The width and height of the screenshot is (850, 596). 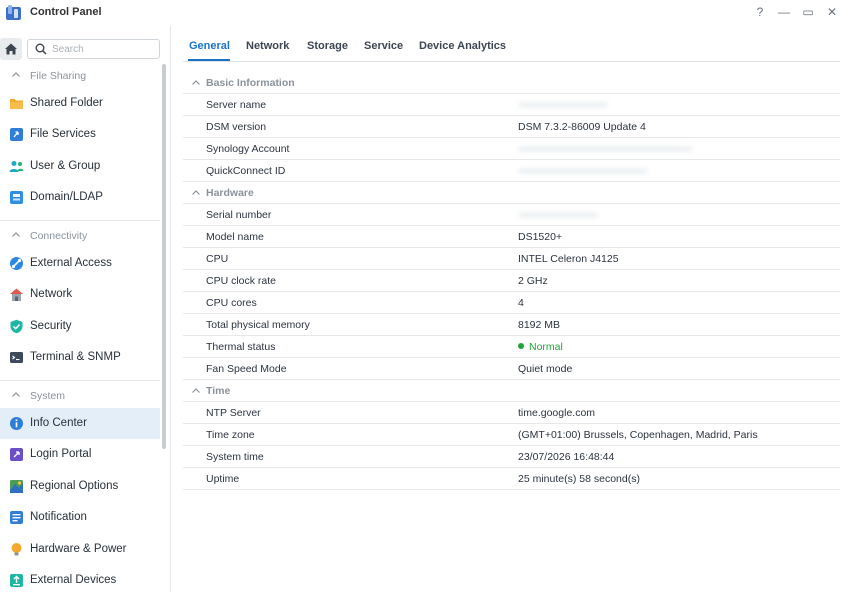 I want to click on sidebar-item-user-group: User & Group, so click(x=80, y=166).